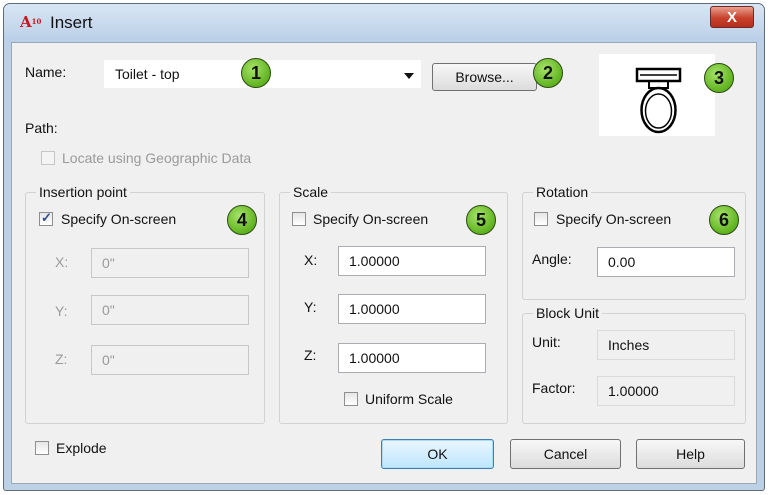 The width and height of the screenshot is (768, 495). Describe the element at coordinates (311, 260) in the screenshot. I see `scale-x-label: X:` at that location.